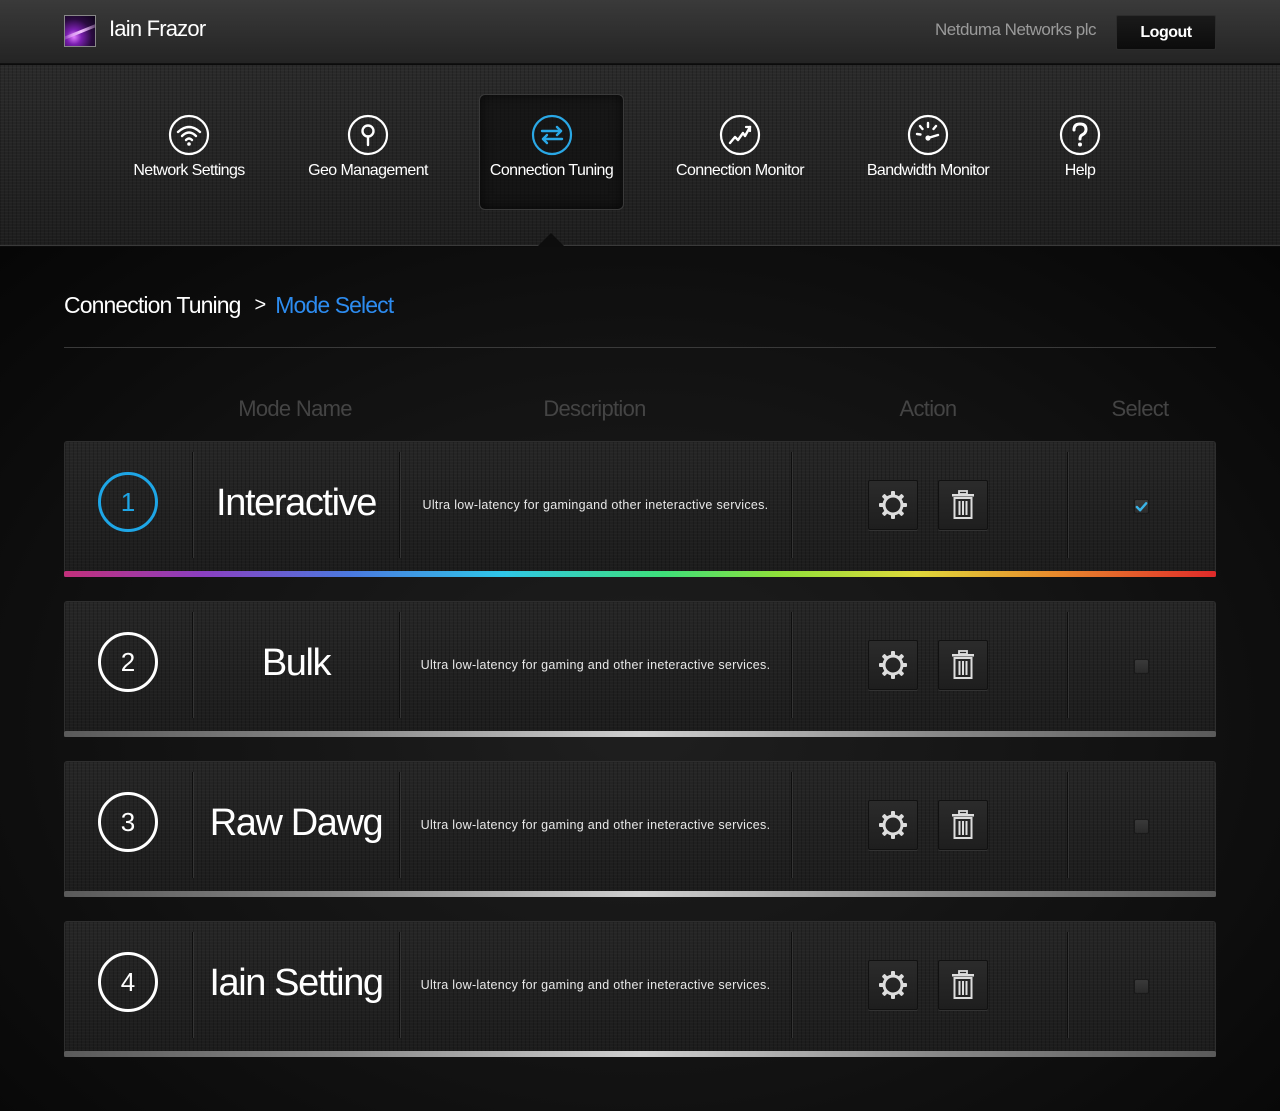 Image resolution: width=1280 pixels, height=1111 pixels. What do you see at coordinates (594, 408) in the screenshot?
I see `column-header-description: Description` at bounding box center [594, 408].